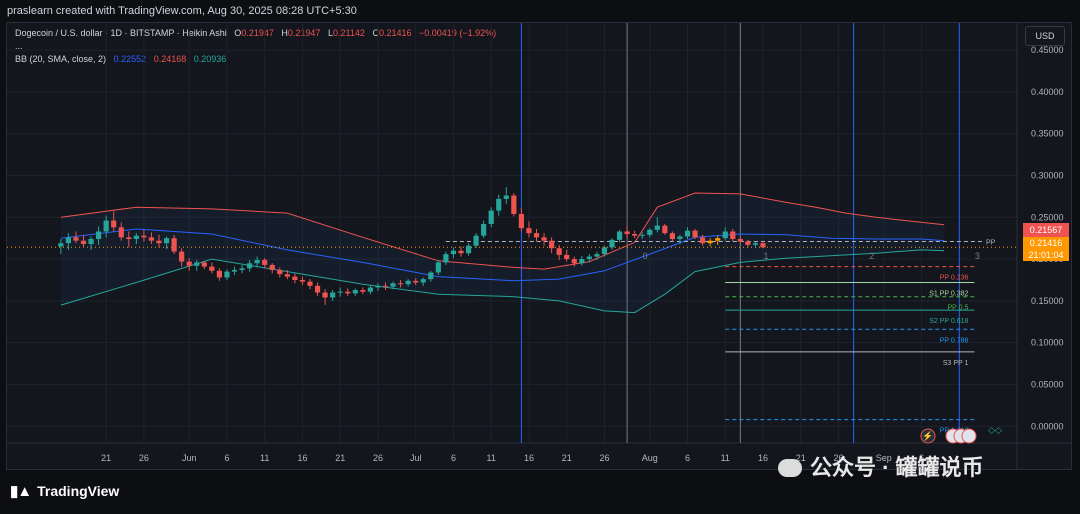  Describe the element at coordinates (21, 491) in the screenshot. I see `tradingview-logo-icon: ▮▲` at that location.